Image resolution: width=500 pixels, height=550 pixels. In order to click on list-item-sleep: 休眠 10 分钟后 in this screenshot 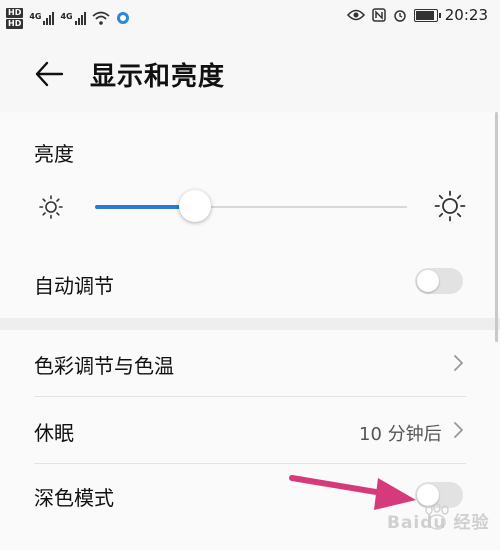, I will do `click(250, 430)`.